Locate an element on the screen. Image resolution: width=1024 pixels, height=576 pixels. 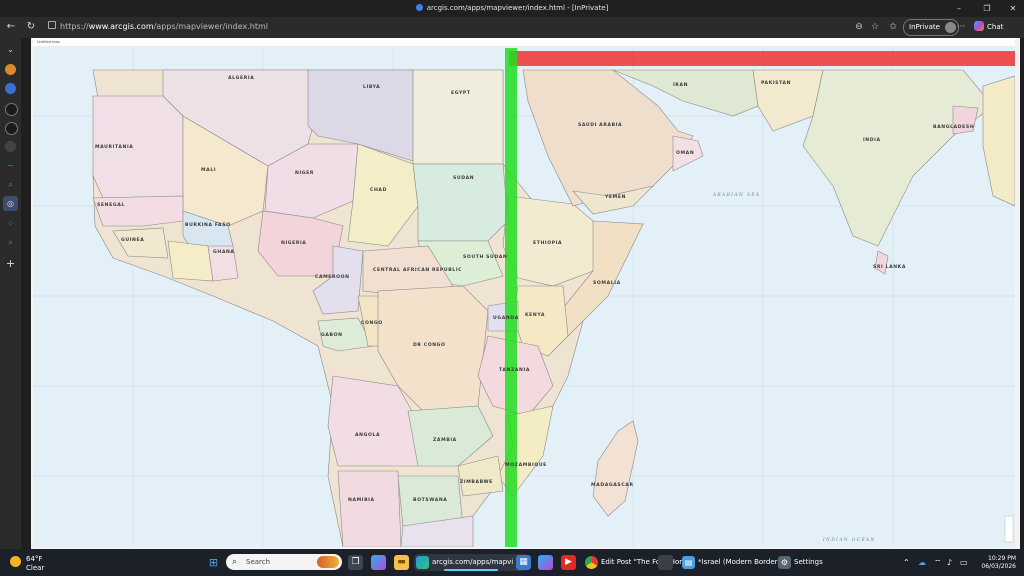
label-madagascar: MADAGASCAR is located at coordinates (612, 485).